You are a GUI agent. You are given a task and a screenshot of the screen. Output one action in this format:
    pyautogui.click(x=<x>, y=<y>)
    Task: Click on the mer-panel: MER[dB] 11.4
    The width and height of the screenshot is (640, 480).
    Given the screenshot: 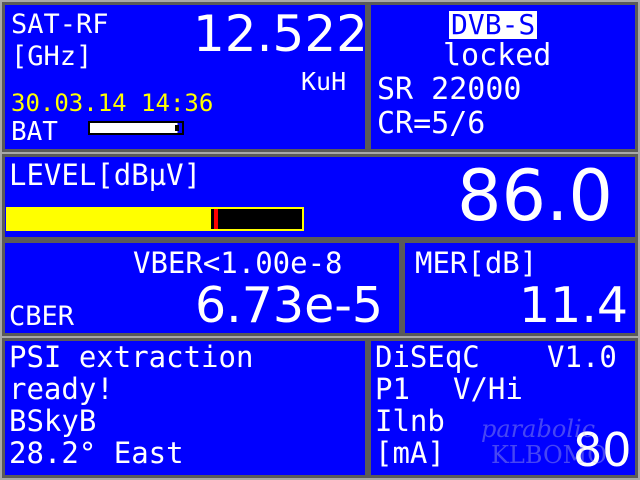 What is the action you would take?
    pyautogui.click(x=520, y=288)
    